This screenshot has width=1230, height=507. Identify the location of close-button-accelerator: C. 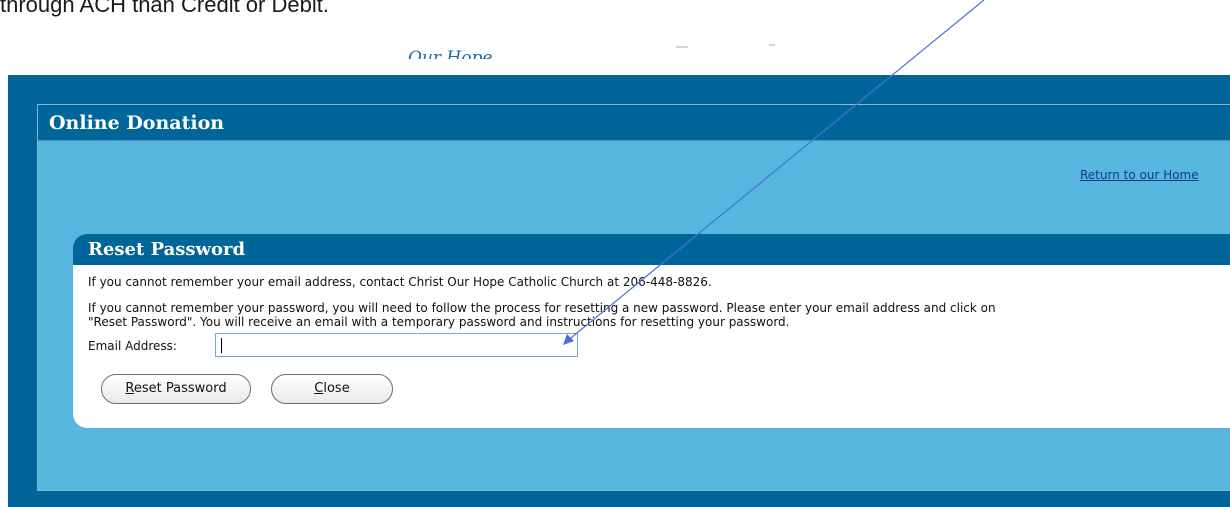
(319, 388).